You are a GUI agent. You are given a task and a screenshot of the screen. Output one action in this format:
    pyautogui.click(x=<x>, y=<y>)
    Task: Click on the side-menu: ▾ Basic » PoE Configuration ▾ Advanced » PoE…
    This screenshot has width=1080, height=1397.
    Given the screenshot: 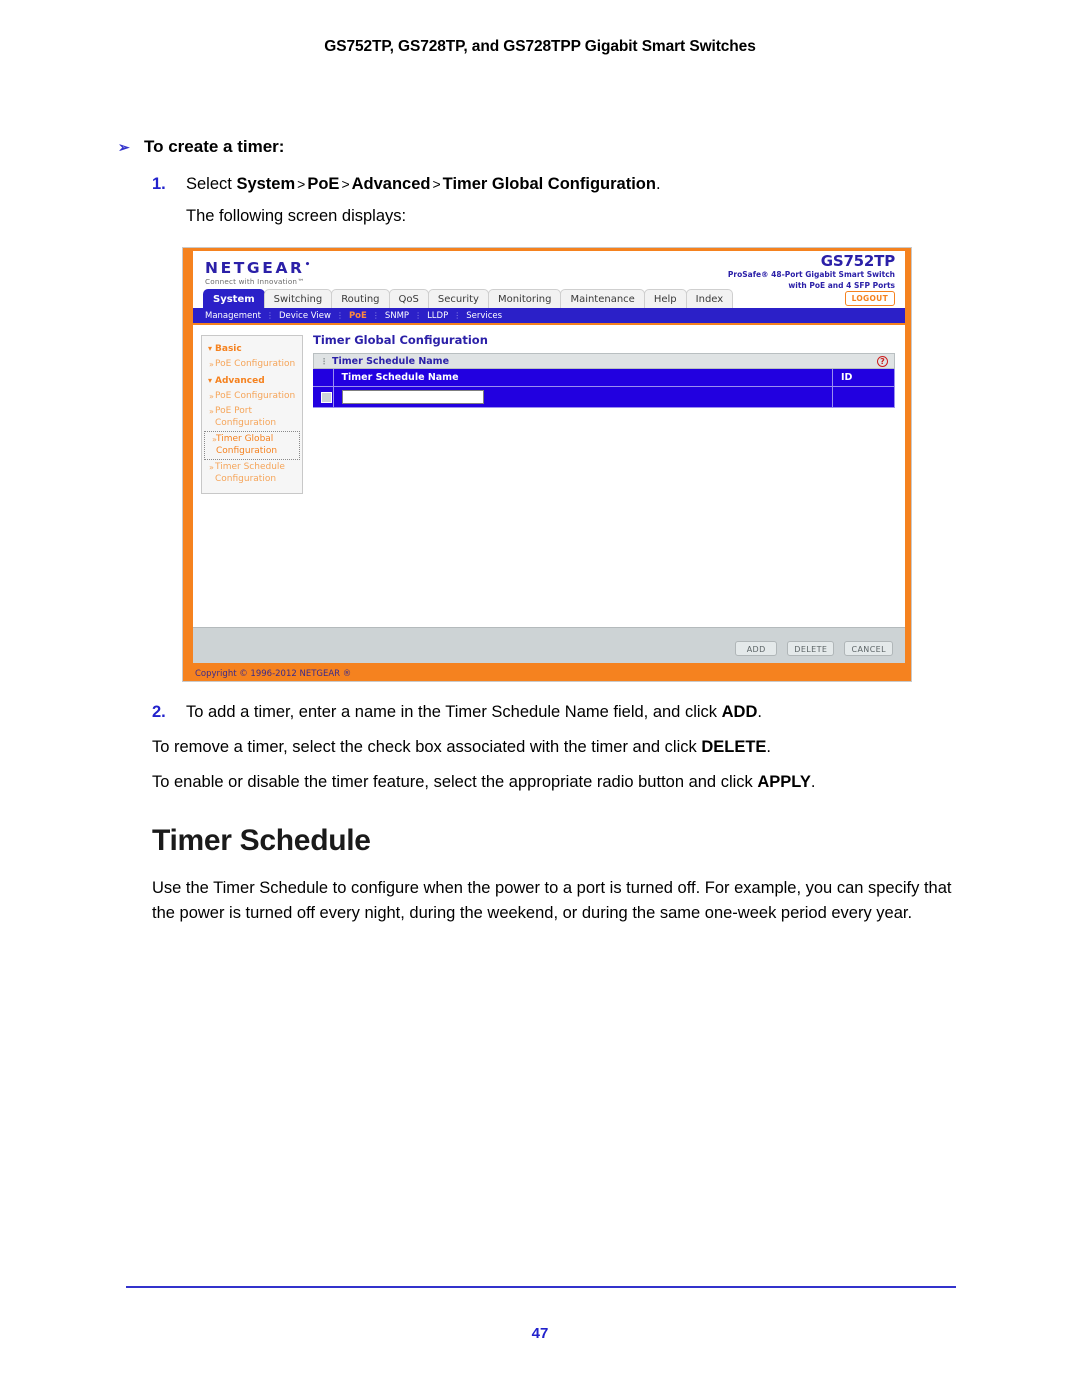 What is the action you would take?
    pyautogui.click(x=252, y=414)
    